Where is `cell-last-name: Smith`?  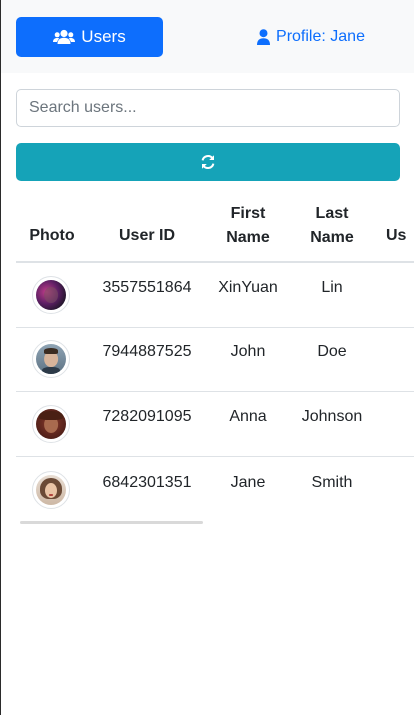 cell-last-name: Smith is located at coordinates (332, 482).